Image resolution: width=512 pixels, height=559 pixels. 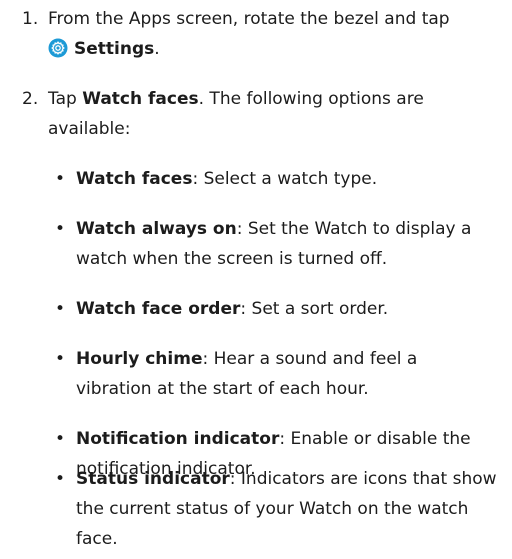 I want to click on option-description: : Set a sort order., so click(x=314, y=309).